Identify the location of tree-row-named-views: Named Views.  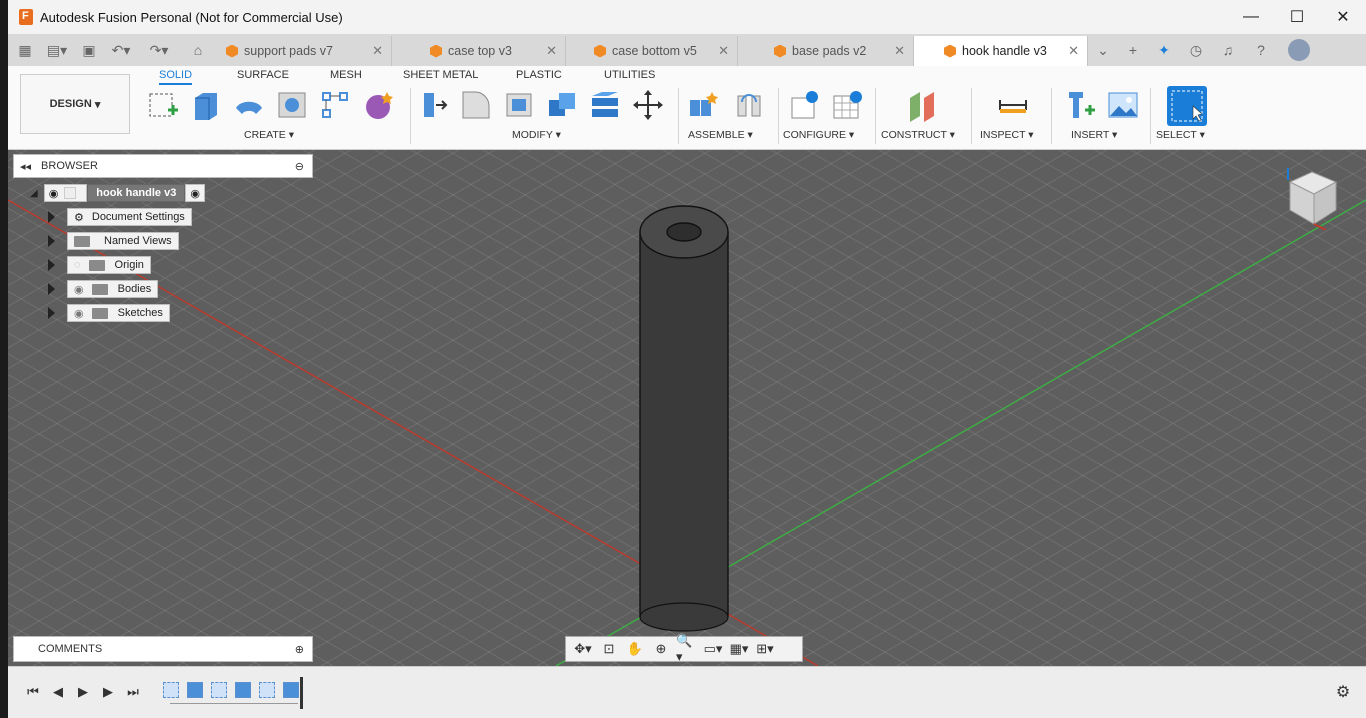
(113, 241).